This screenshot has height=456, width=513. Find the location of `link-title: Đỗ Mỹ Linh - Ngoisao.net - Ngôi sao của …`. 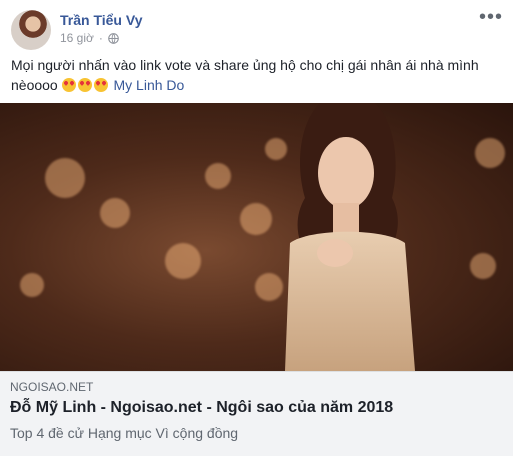

link-title: Đỗ Mỹ Linh - Ngoisao.net - Ngôi sao của … is located at coordinates (201, 408).